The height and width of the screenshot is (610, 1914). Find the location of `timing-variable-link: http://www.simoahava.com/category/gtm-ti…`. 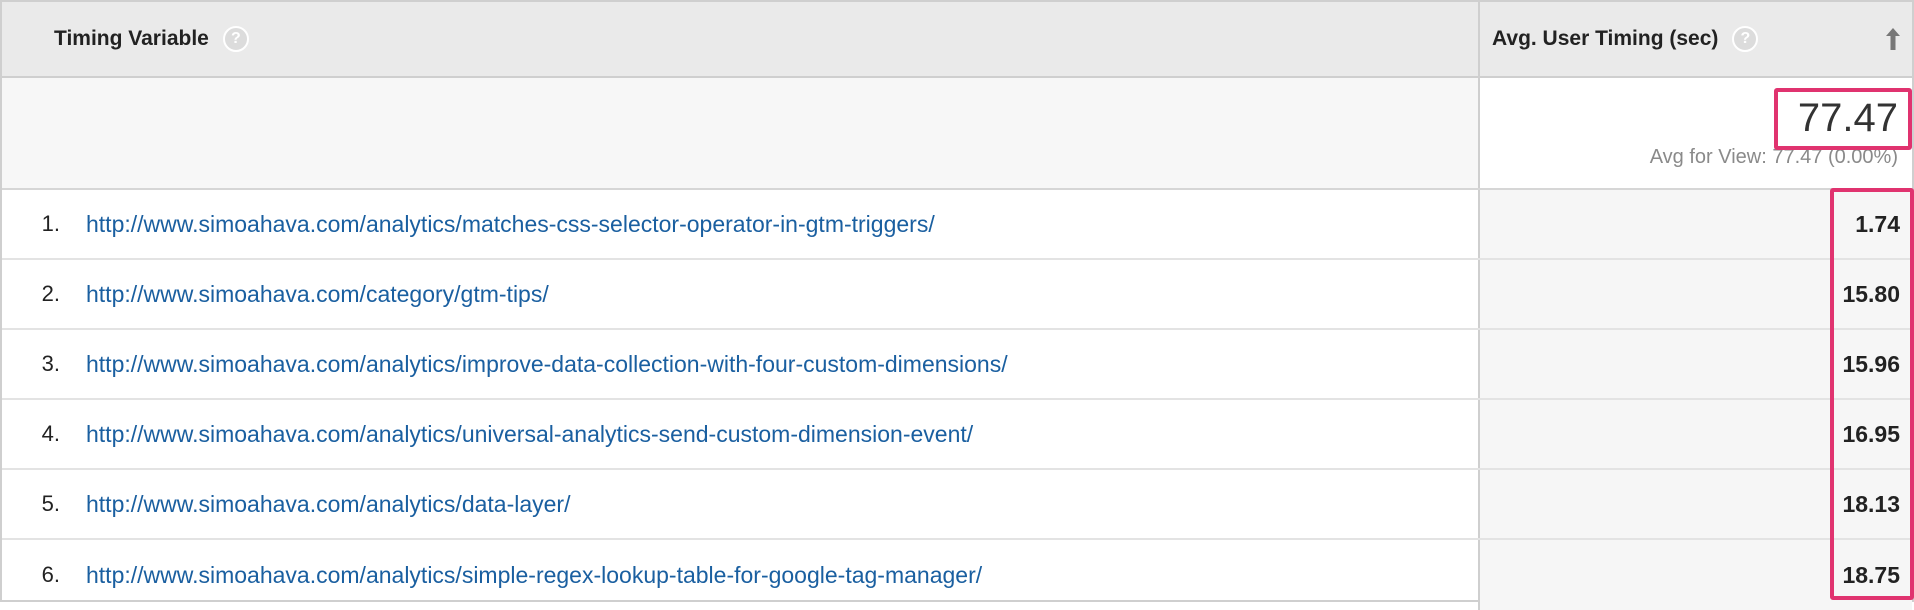

timing-variable-link: http://www.simoahava.com/category/gtm-ti… is located at coordinates (317, 294).